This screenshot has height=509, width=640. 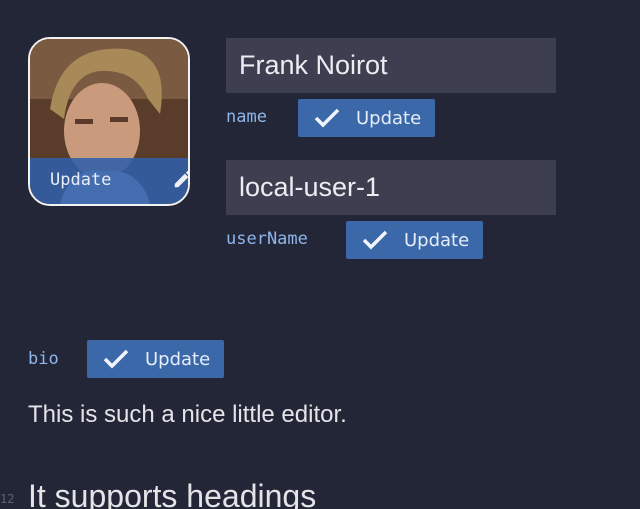 What do you see at coordinates (7, 499) in the screenshot?
I see `line-number: 12` at bounding box center [7, 499].